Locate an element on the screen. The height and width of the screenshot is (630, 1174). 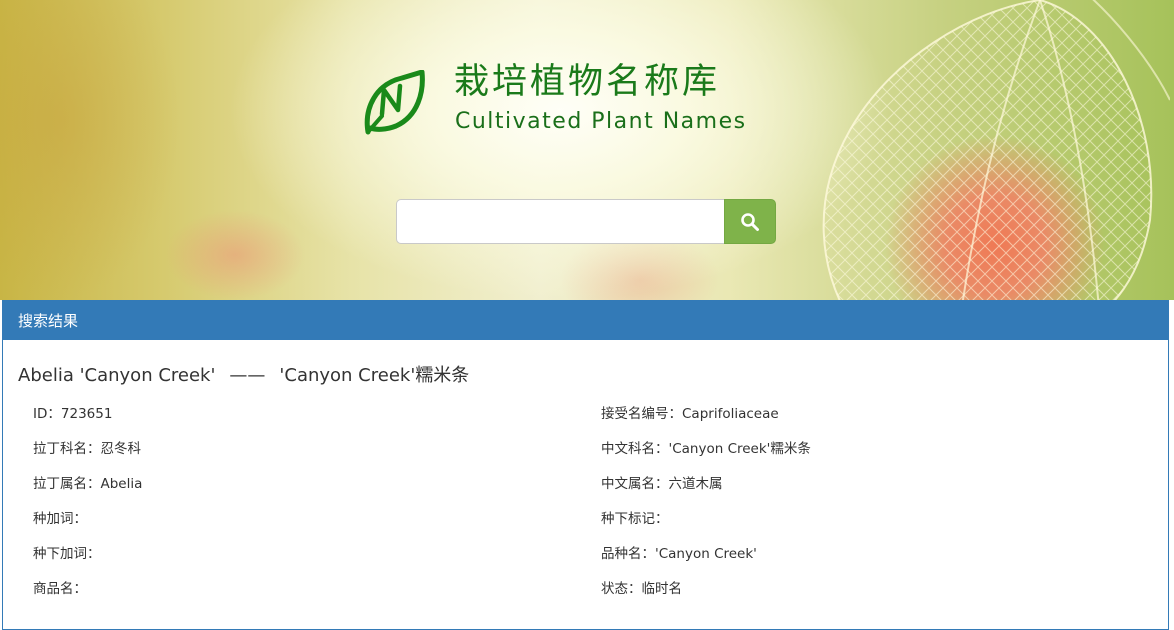
field-label: ID： is located at coordinates (47, 414).